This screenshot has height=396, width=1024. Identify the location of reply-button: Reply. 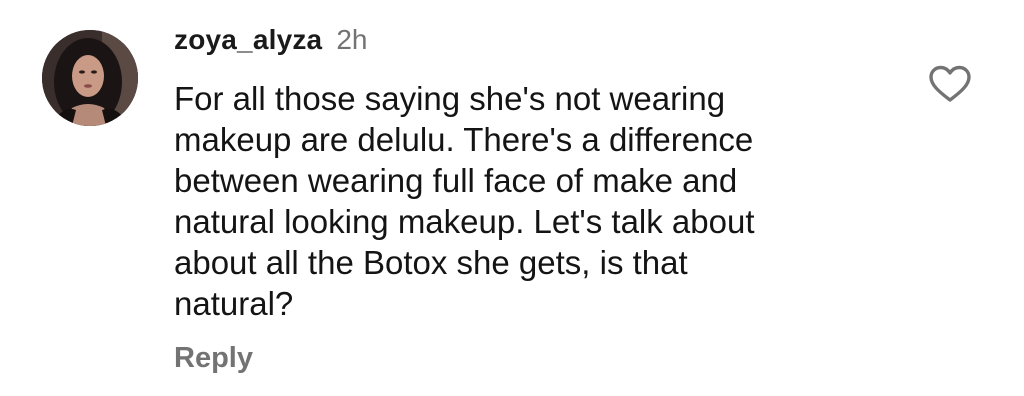
(213, 358).